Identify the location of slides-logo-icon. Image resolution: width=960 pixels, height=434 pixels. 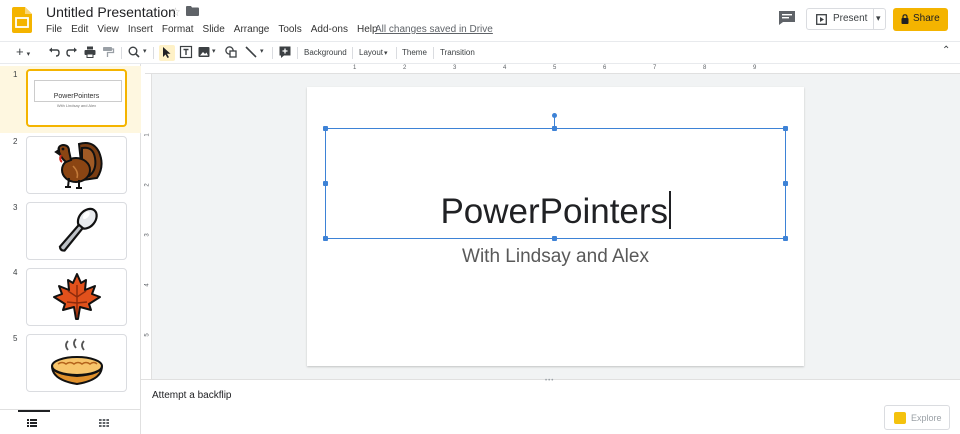
(22, 20).